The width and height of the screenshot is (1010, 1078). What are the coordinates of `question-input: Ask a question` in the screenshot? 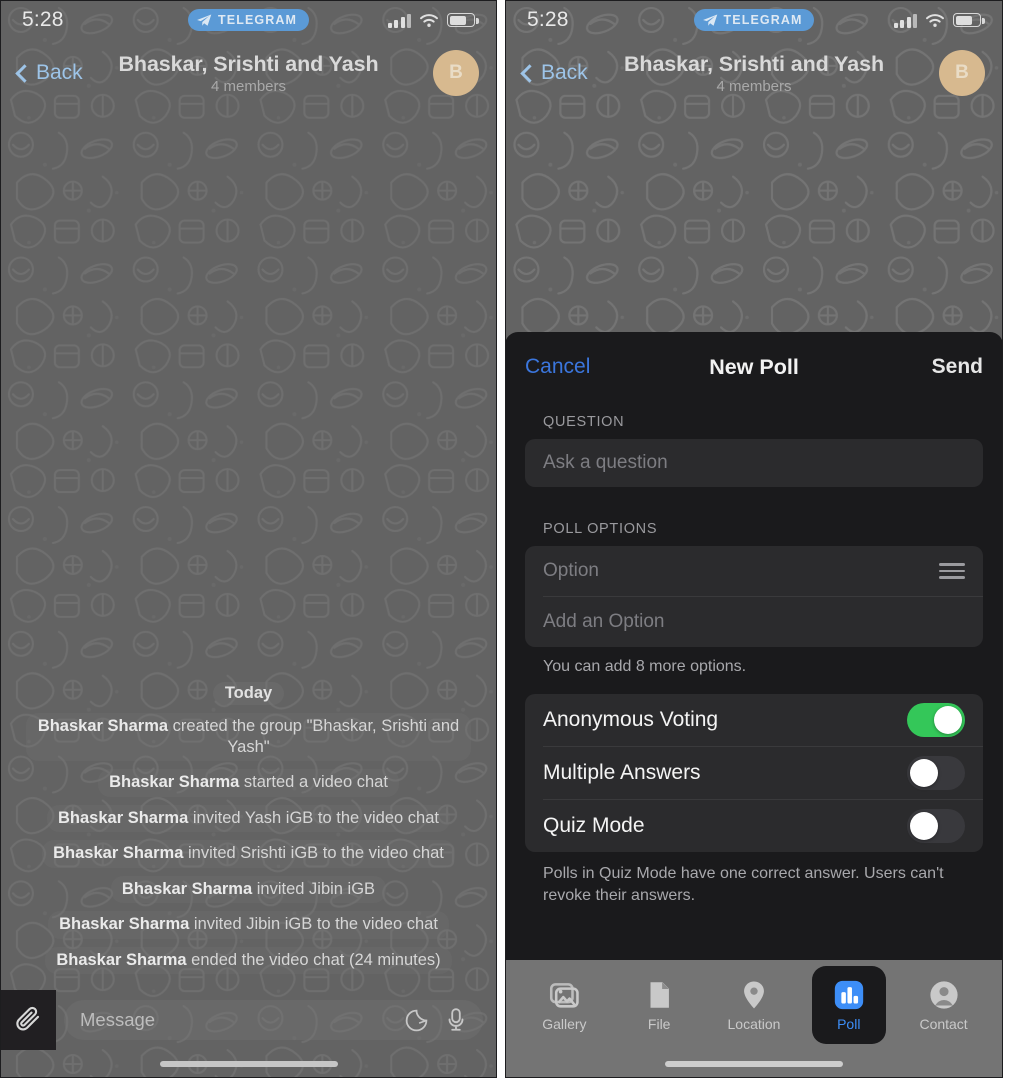 It's located at (754, 463).